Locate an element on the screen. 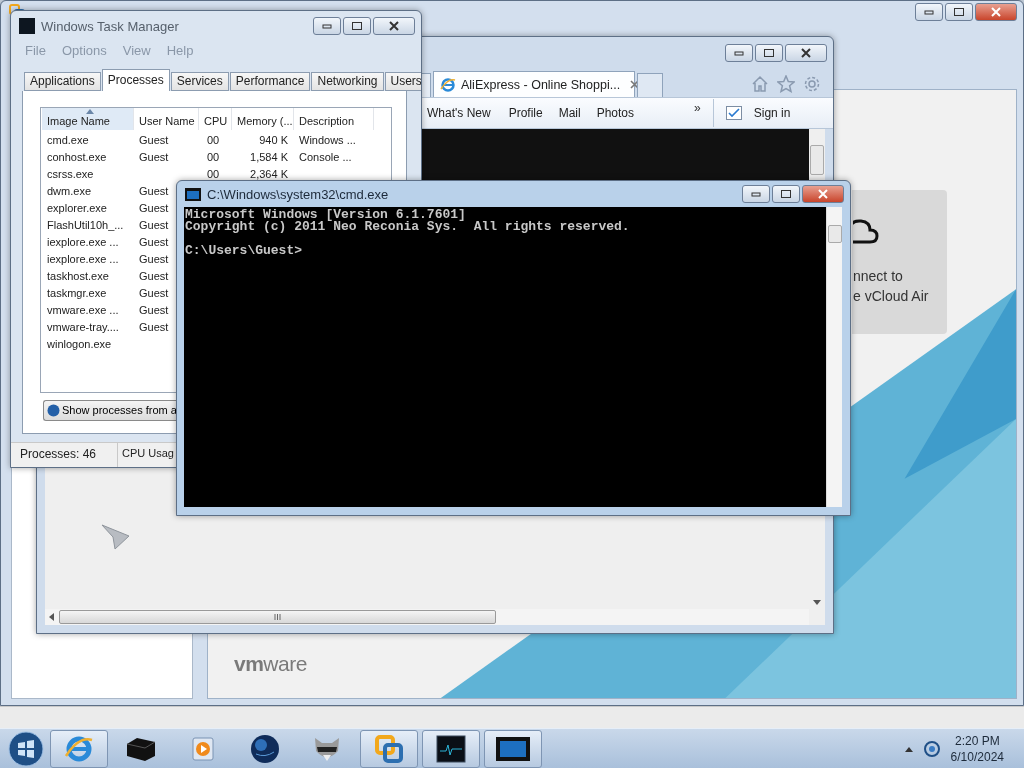  tab: Users is located at coordinates (402, 81).